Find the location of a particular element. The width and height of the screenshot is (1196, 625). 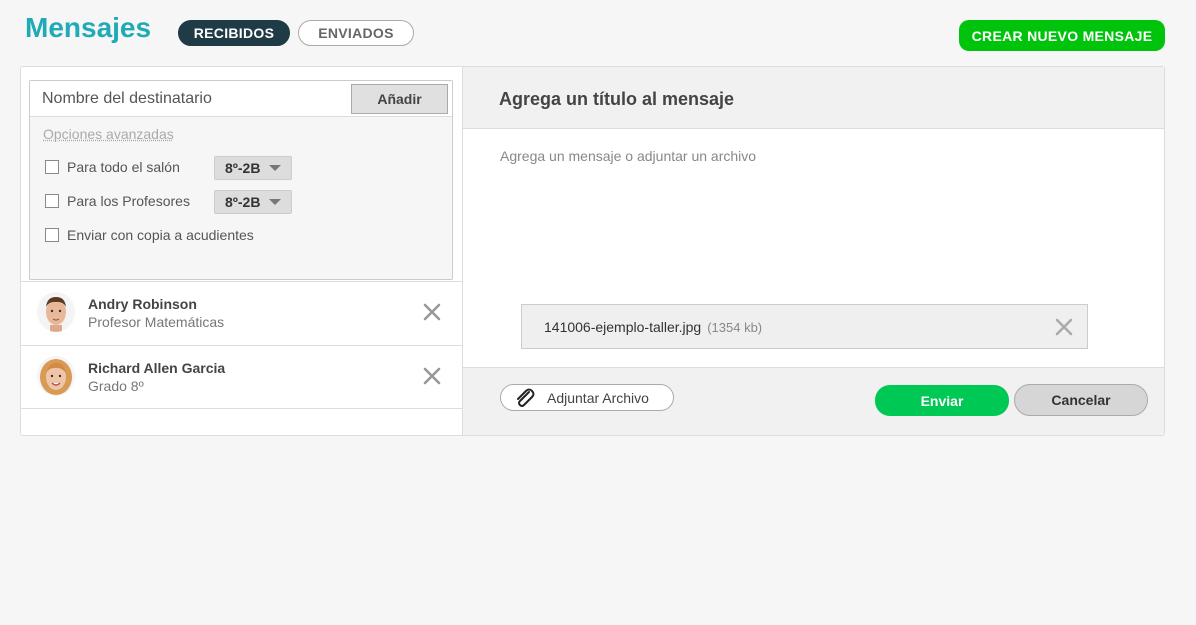

recipient-role: Grado 8º is located at coordinates (116, 386).